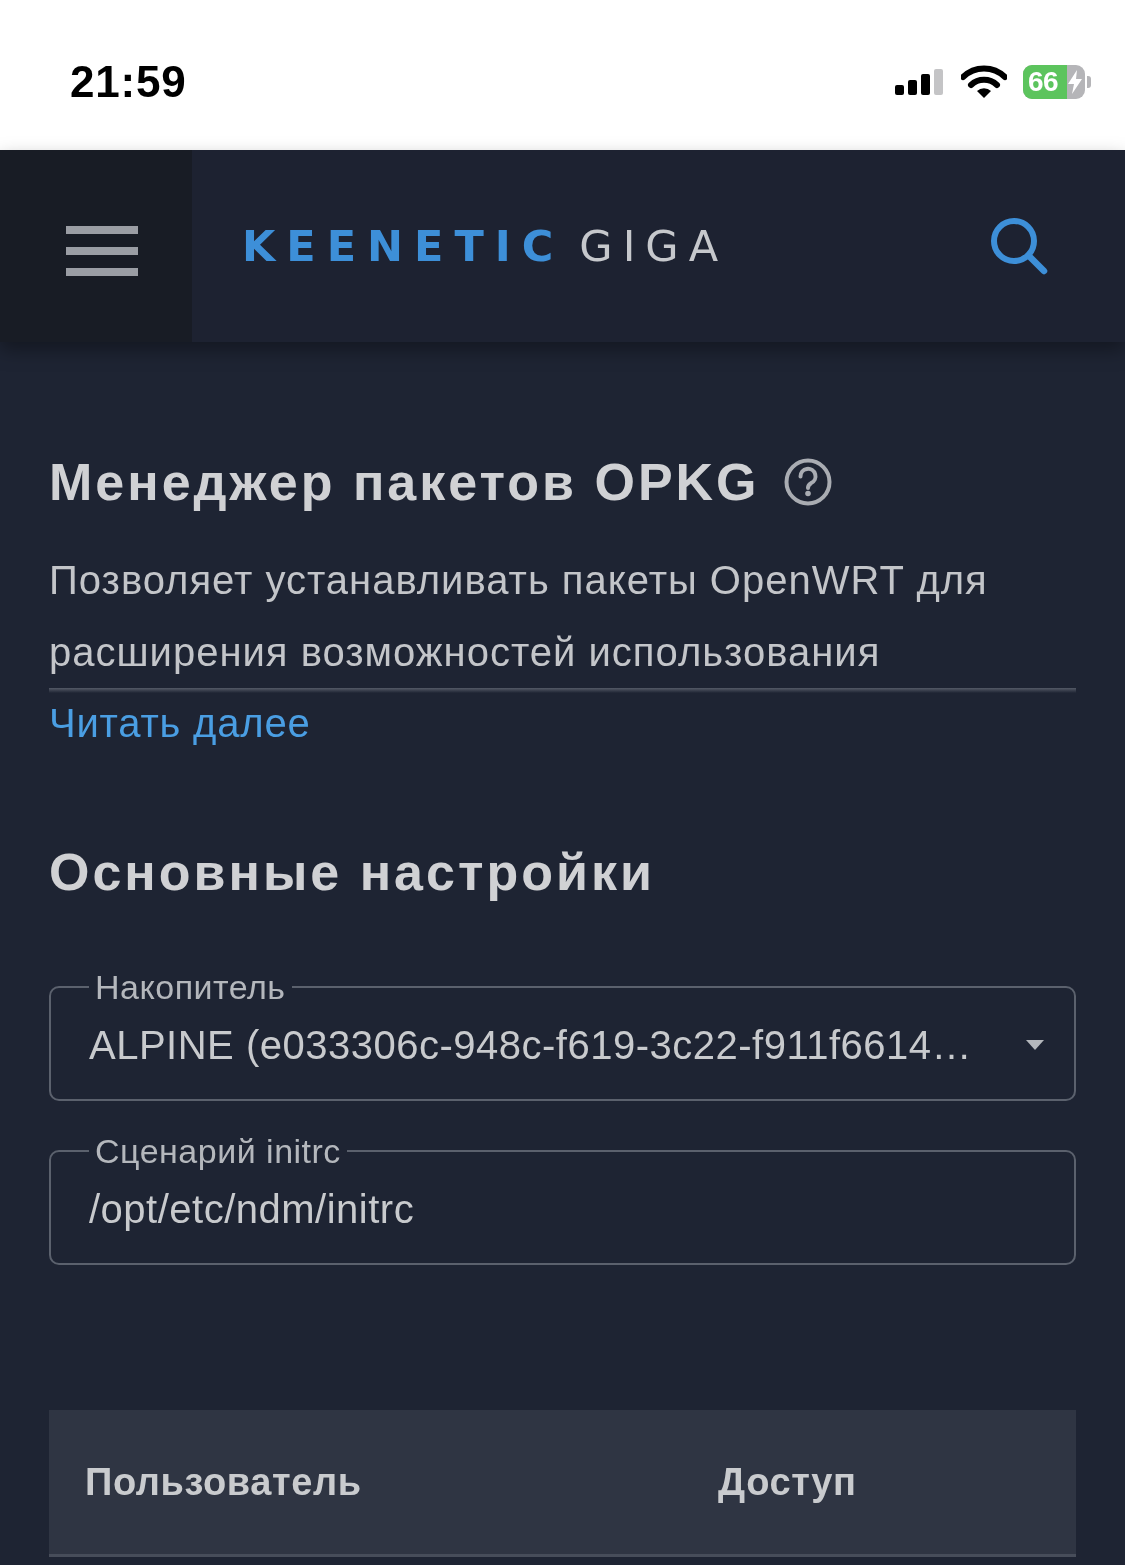 This screenshot has width=1125, height=1565. What do you see at coordinates (1035, 1045) in the screenshot?
I see `caret-icon` at bounding box center [1035, 1045].